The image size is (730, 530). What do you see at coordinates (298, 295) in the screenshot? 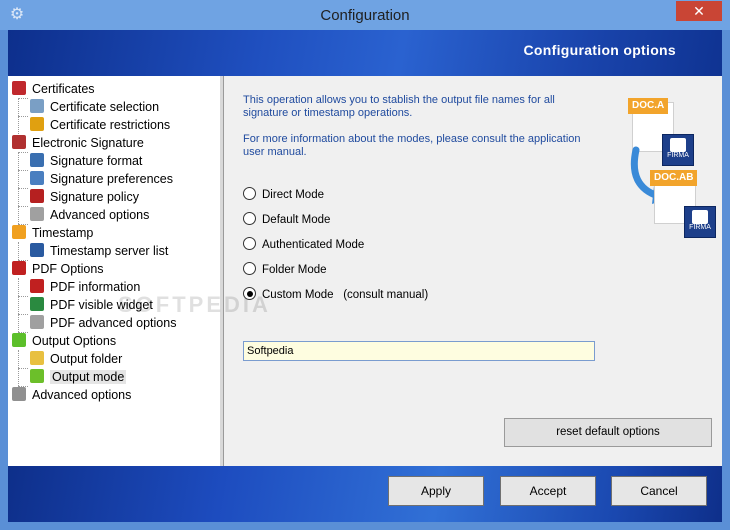
I see `radio-label: Custom Mode` at bounding box center [298, 295].